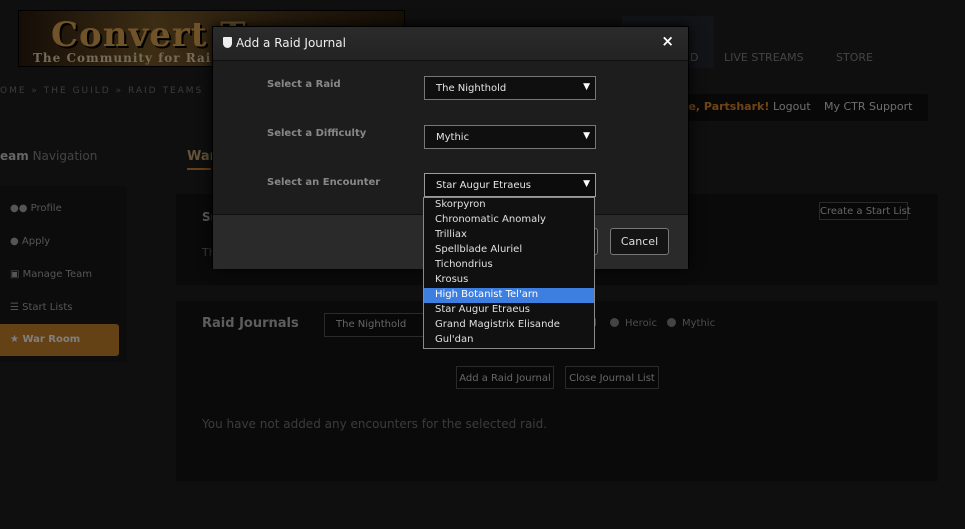  I want to click on encounter-option: Krosus, so click(509, 280).